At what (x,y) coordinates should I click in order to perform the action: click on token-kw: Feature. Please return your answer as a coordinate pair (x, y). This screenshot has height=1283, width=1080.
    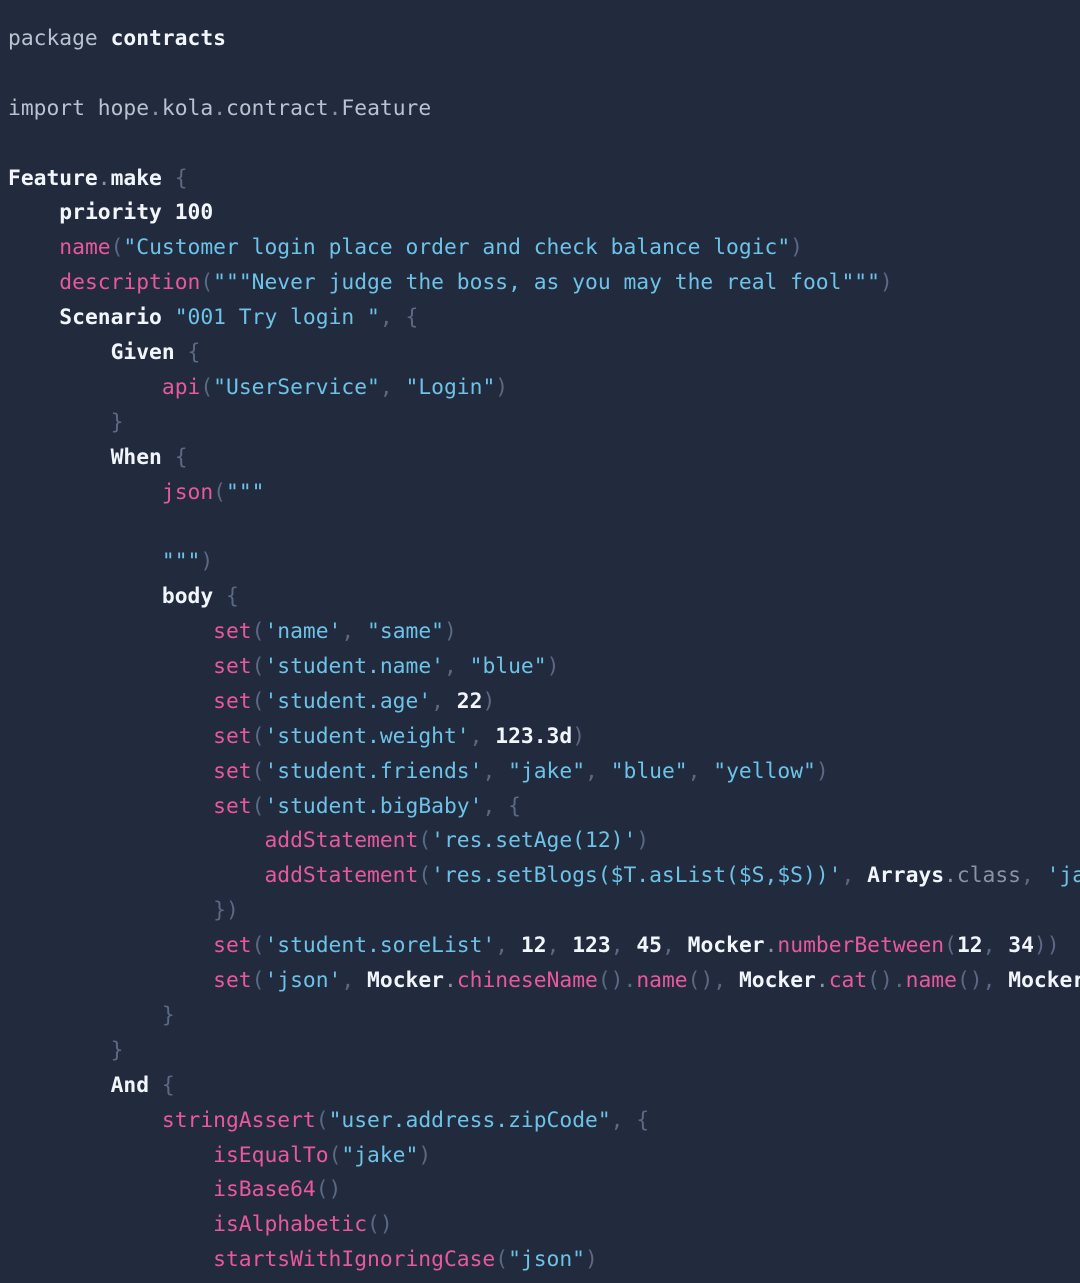
    Looking at the image, I should click on (53, 178).